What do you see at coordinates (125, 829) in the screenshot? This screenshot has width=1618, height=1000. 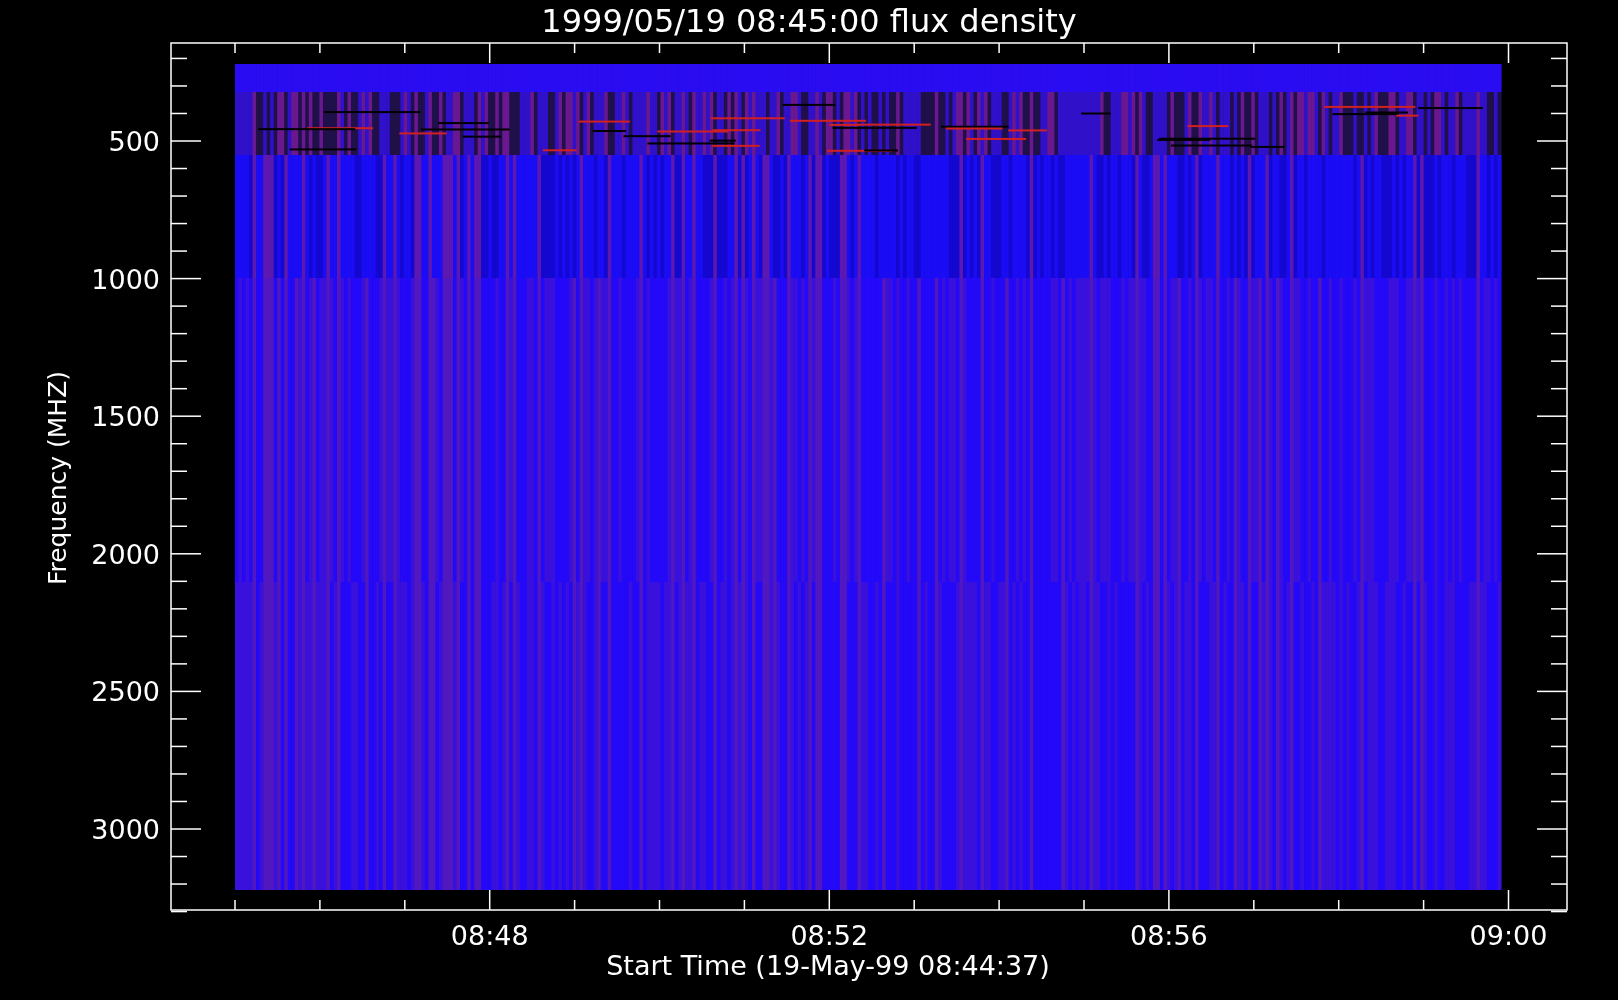 I see `y-tick-label: 3000` at bounding box center [125, 829].